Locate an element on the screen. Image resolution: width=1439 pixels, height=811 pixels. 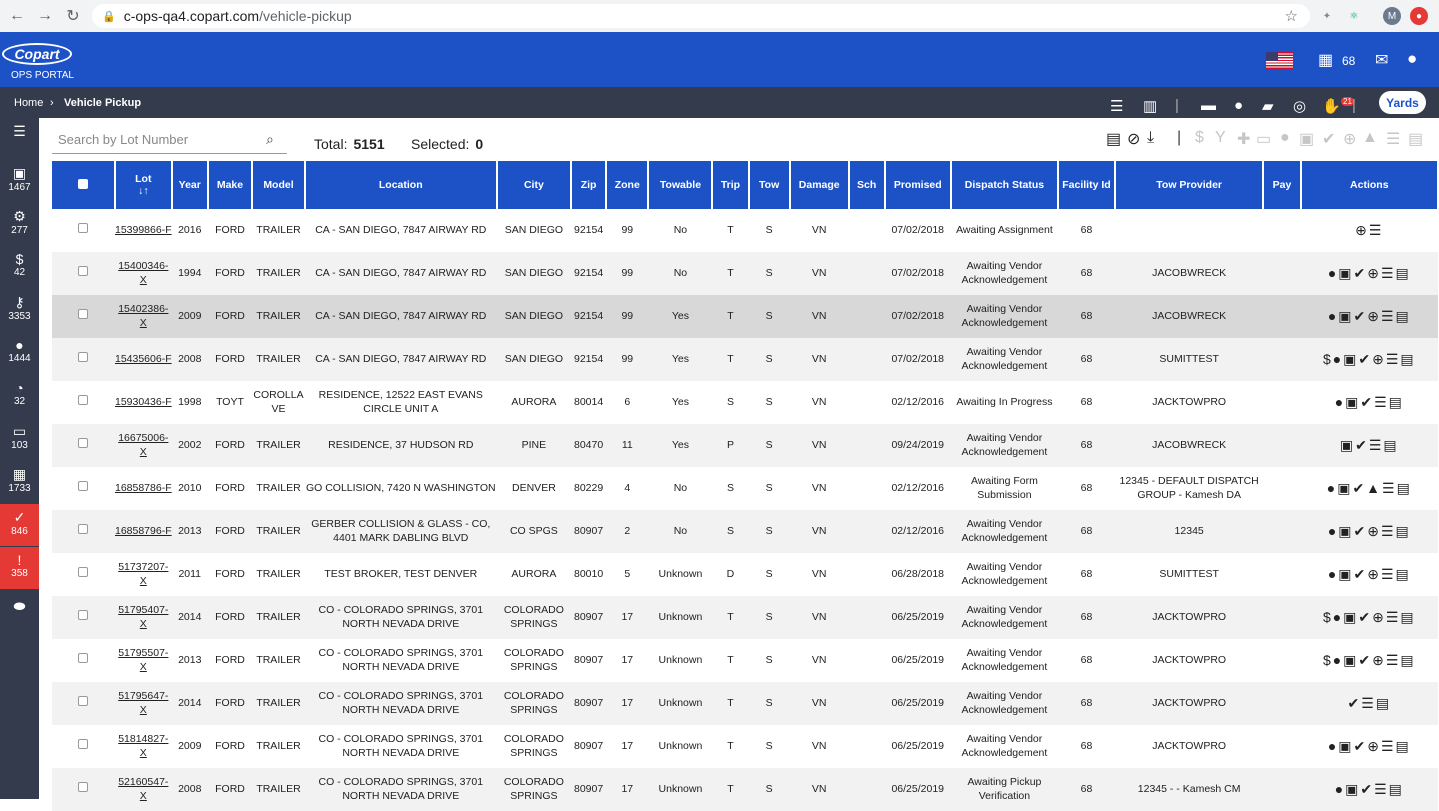
search-icon: ⌕ is located at coordinates (270, 139).